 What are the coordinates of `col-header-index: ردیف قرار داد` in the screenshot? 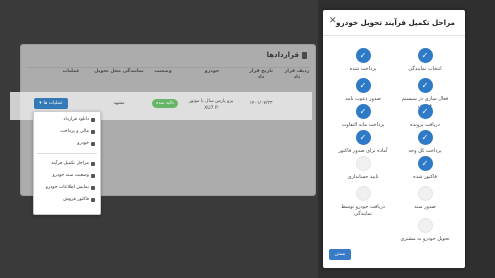 It's located at (297, 74).